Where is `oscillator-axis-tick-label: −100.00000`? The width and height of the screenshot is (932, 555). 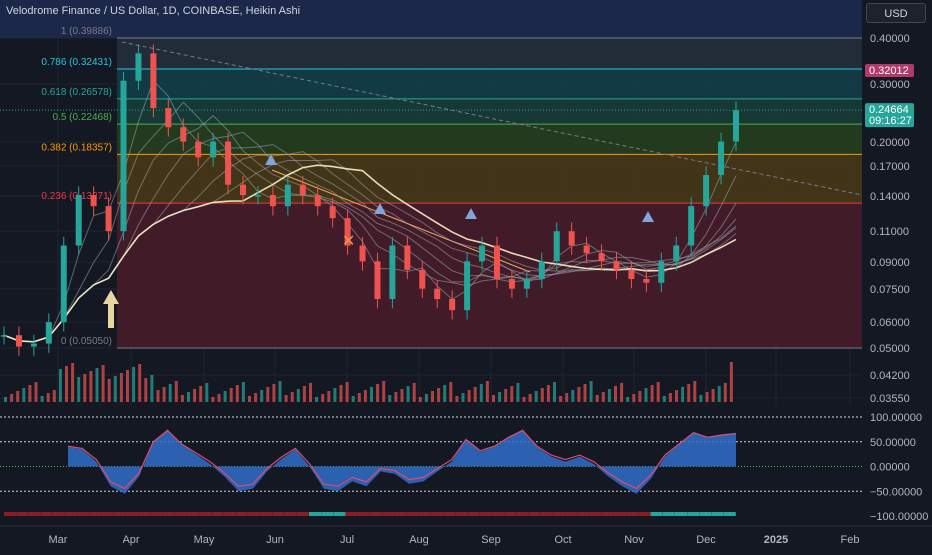 oscillator-axis-tick-label: −100.00000 is located at coordinates (899, 517).